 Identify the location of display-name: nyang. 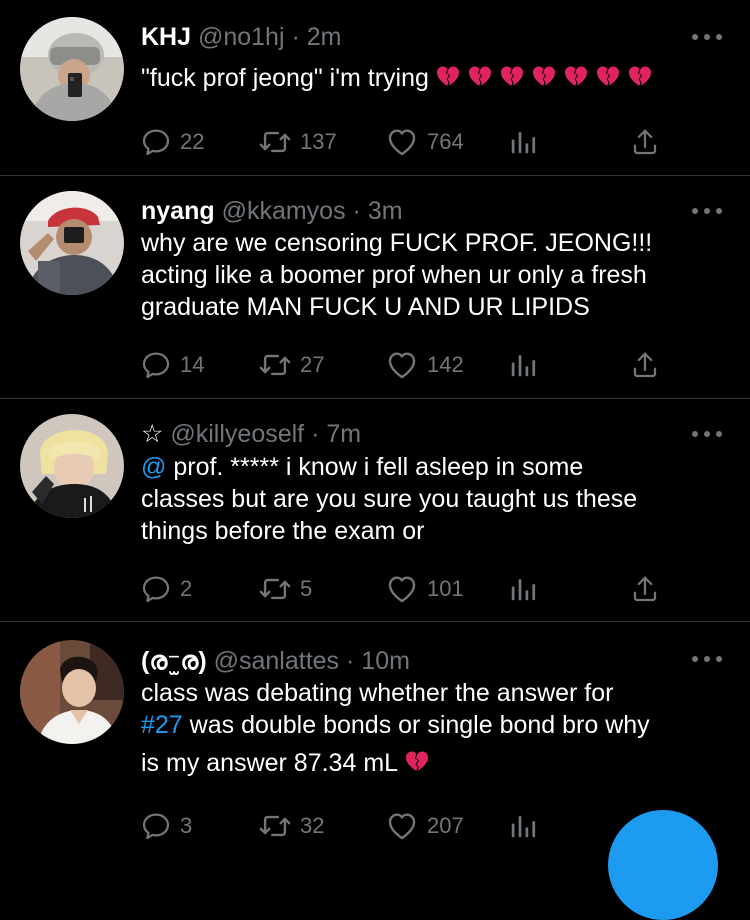
(178, 211).